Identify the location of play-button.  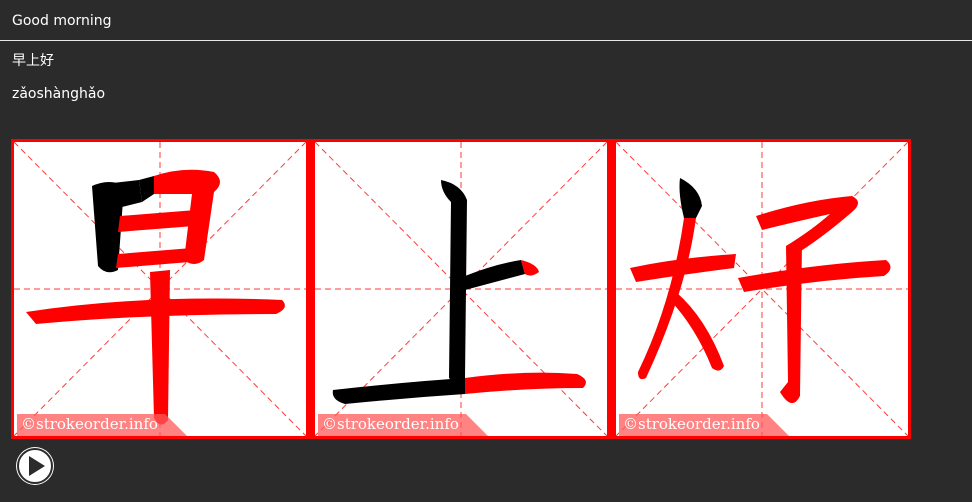
(35, 466).